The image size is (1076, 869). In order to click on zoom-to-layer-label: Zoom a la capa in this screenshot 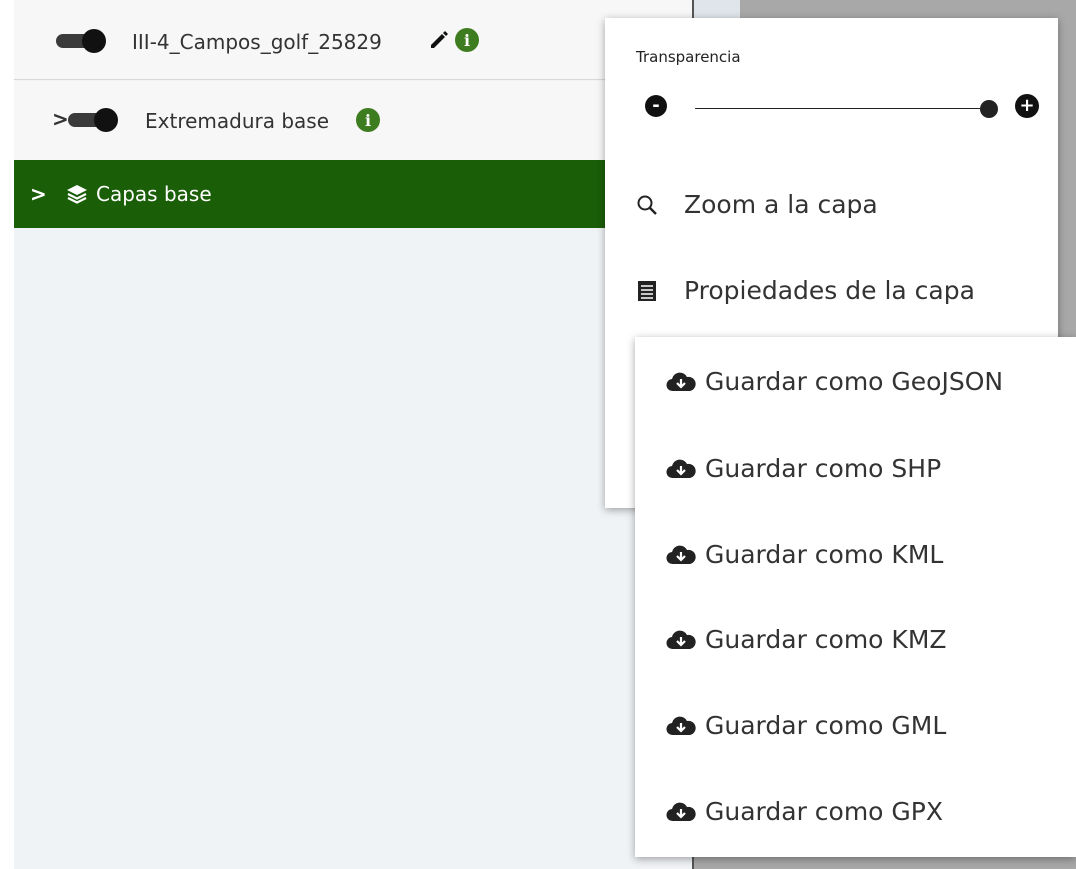, I will do `click(781, 204)`.